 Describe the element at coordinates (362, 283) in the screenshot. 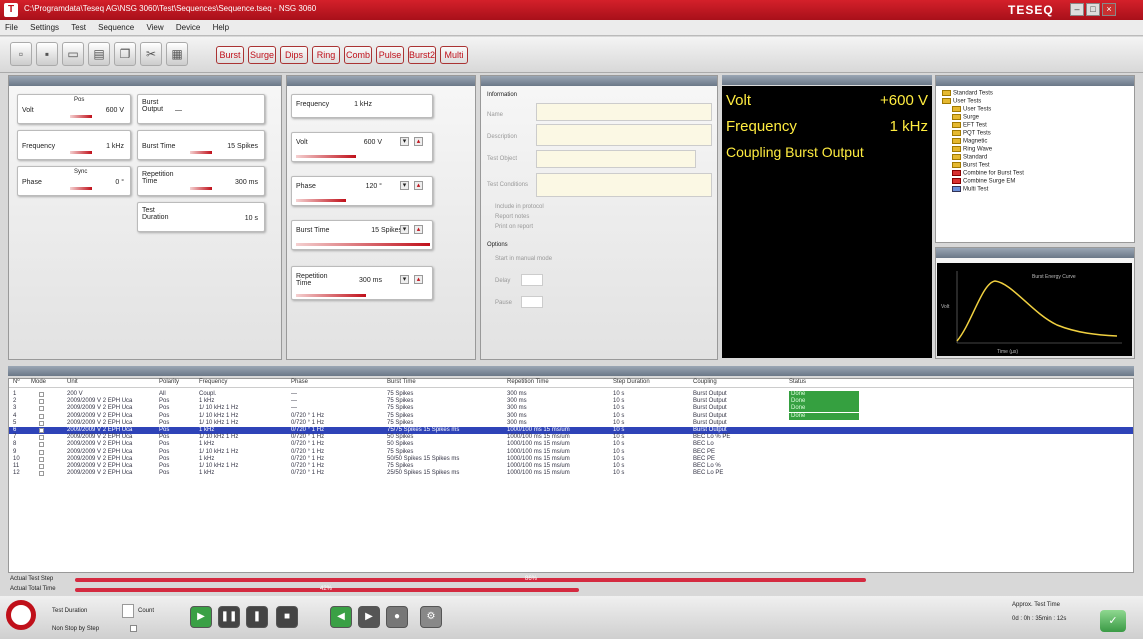

I see `sweep-item: Repetition Time 300 ms ▾ ▴` at that location.